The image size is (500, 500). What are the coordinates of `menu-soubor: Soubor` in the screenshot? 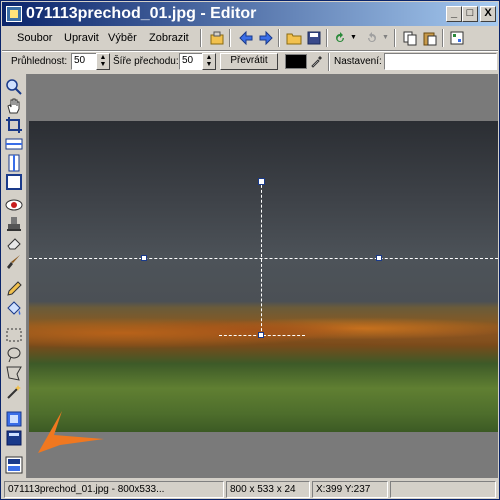 It's located at (34, 38).